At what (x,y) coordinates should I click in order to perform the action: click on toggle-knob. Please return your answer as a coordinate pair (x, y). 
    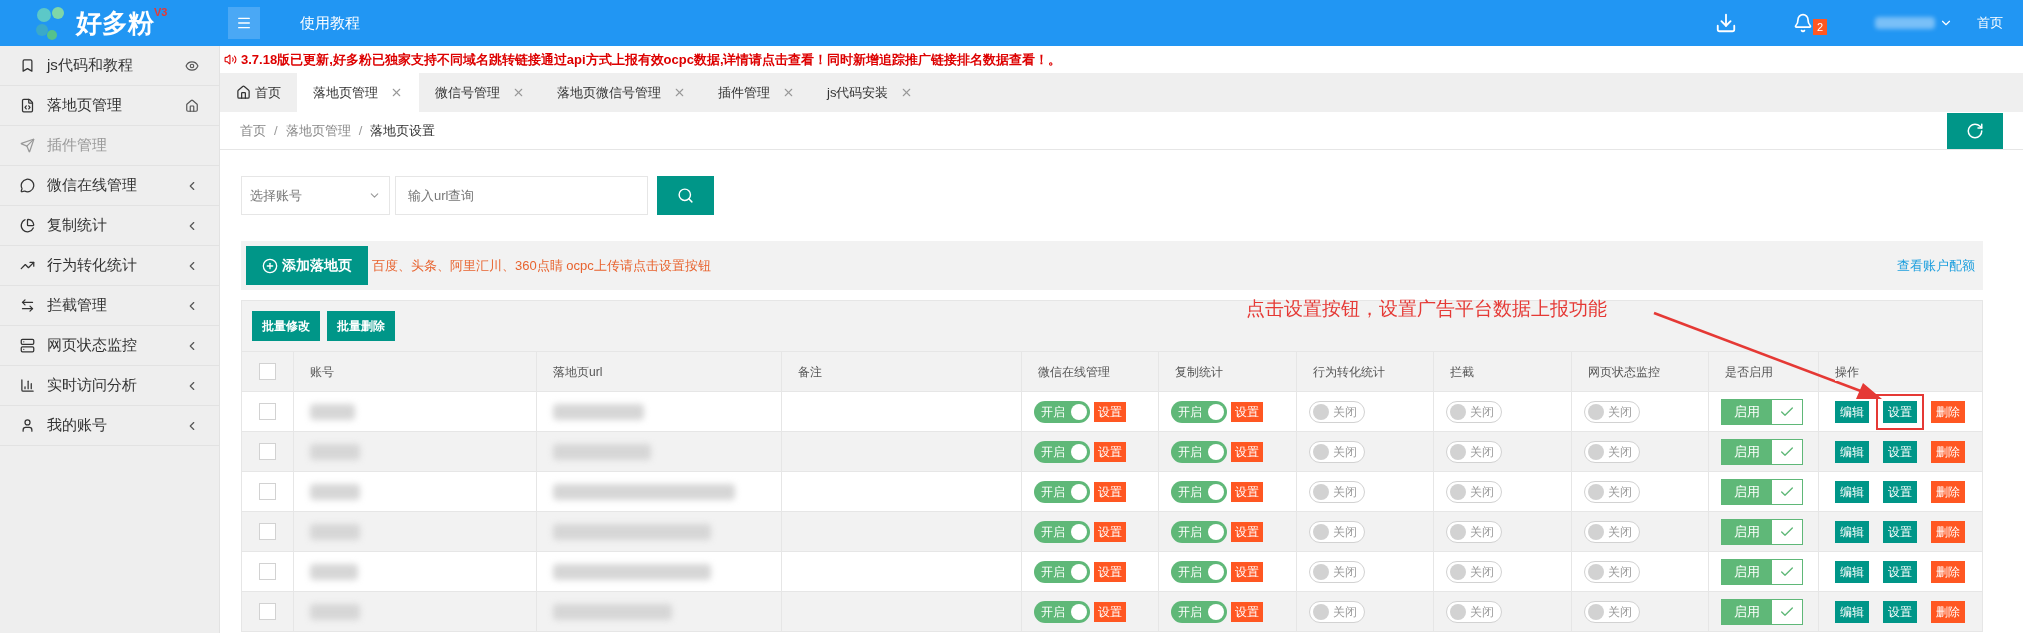
    Looking at the image, I should click on (1079, 611).